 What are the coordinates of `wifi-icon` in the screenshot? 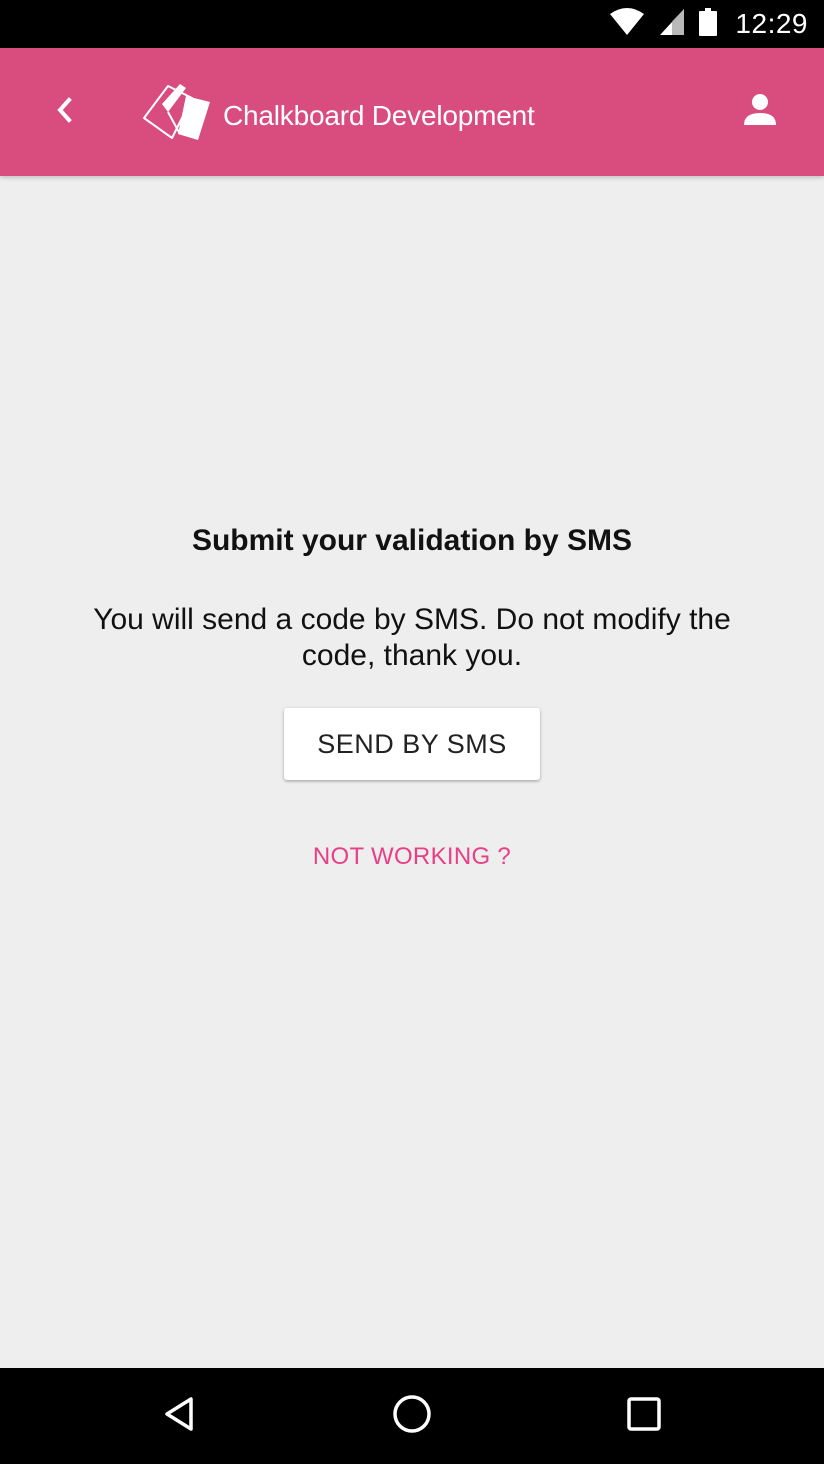 It's located at (627, 24).